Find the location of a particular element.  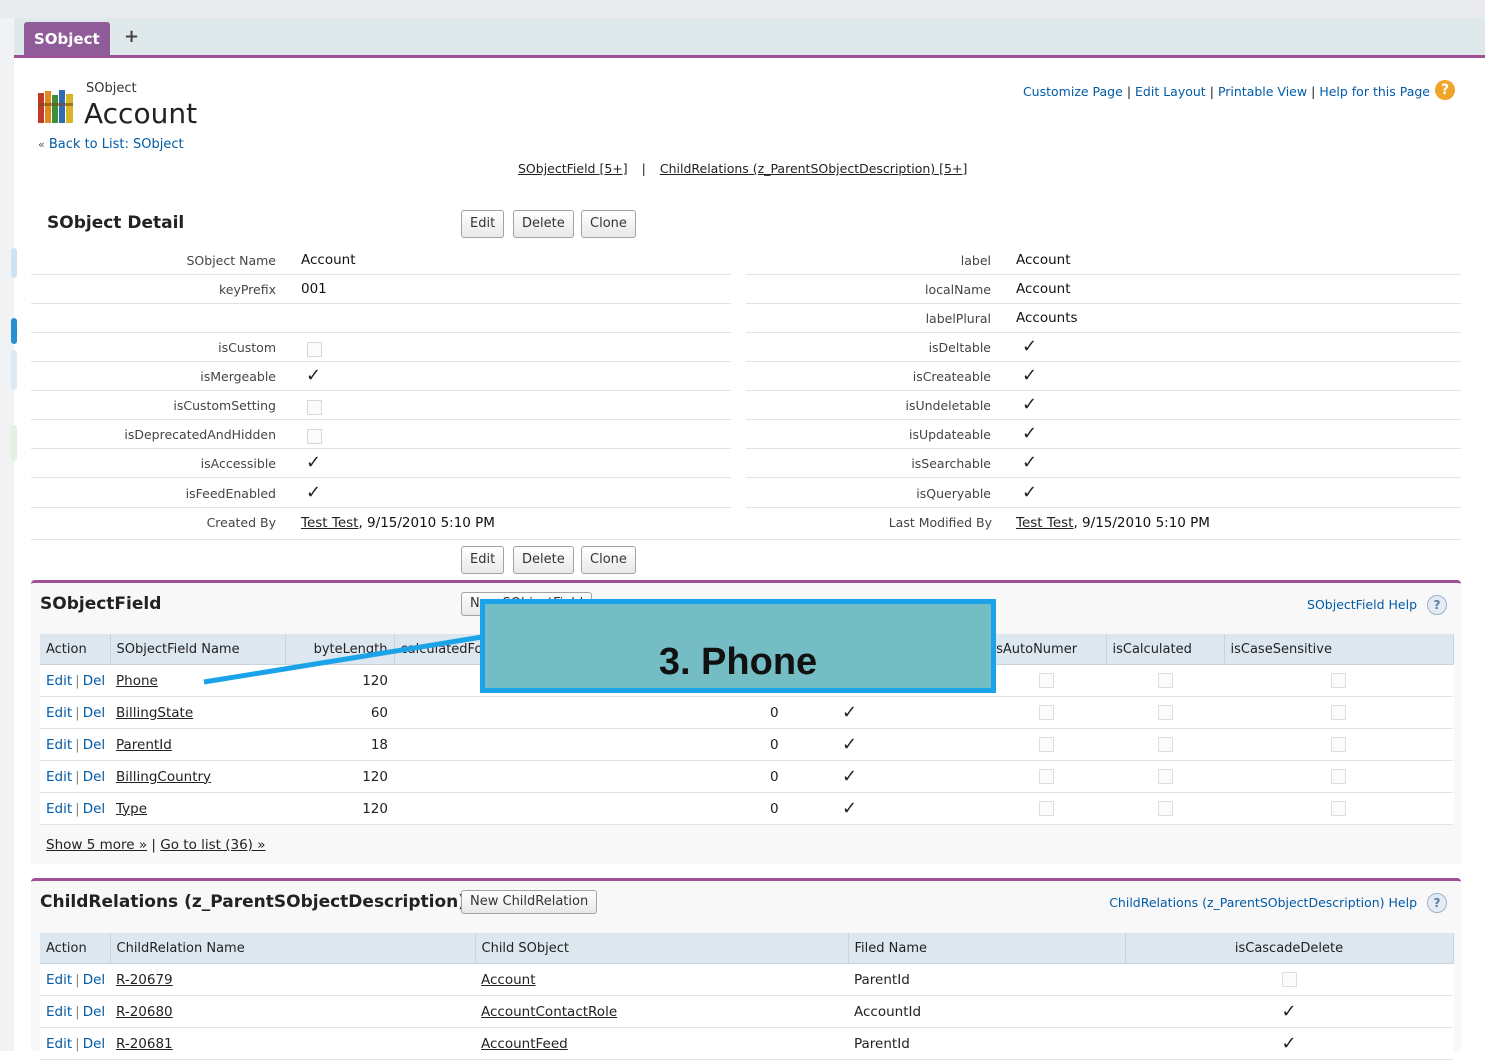

field-label: isQueryable is located at coordinates (953, 493).